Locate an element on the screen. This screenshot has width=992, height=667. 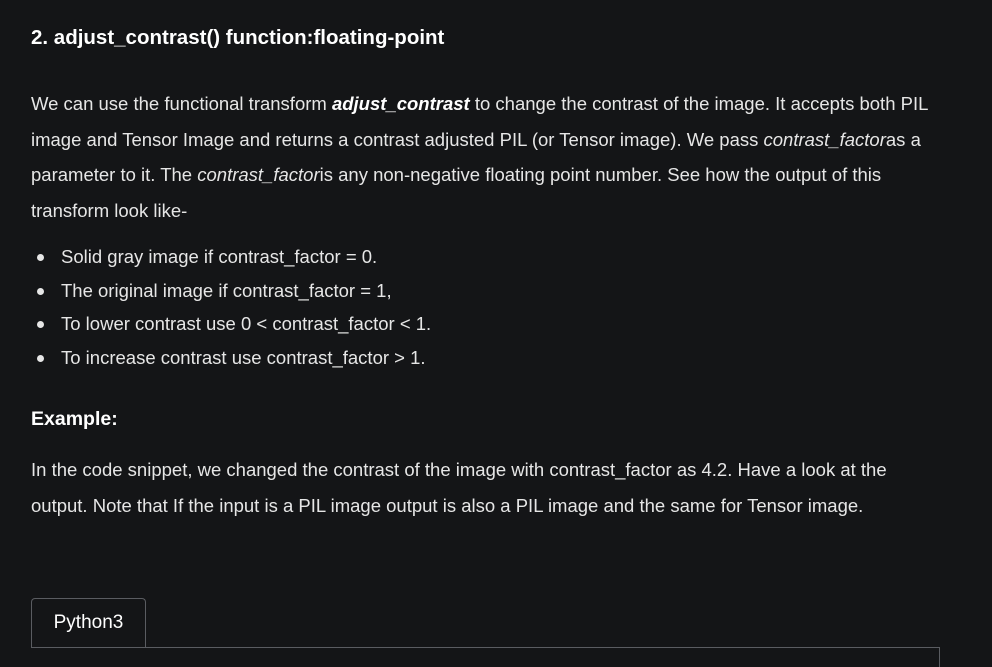
code-block: Python3 is located at coordinates (485, 632).